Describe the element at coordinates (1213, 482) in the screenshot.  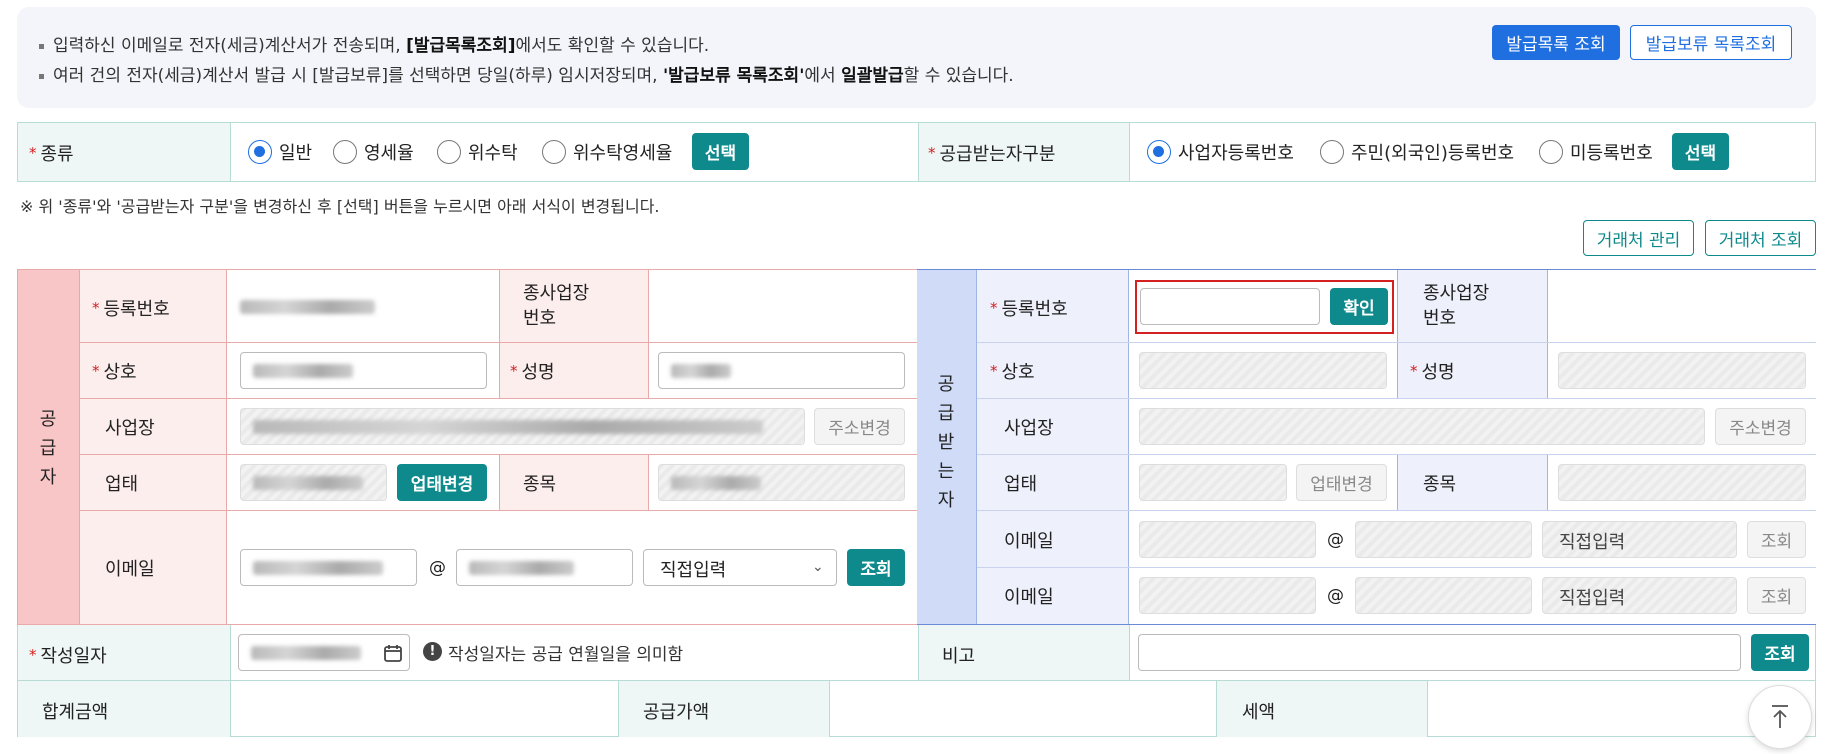
I see `receiver-biztype-input` at that location.